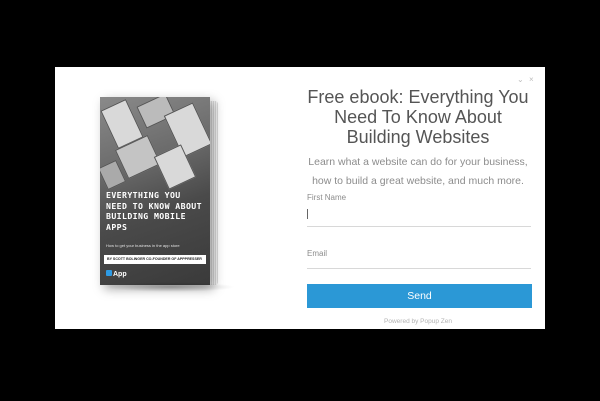 The height and width of the screenshot is (401, 600). I want to click on book-logo-text: App, so click(120, 274).